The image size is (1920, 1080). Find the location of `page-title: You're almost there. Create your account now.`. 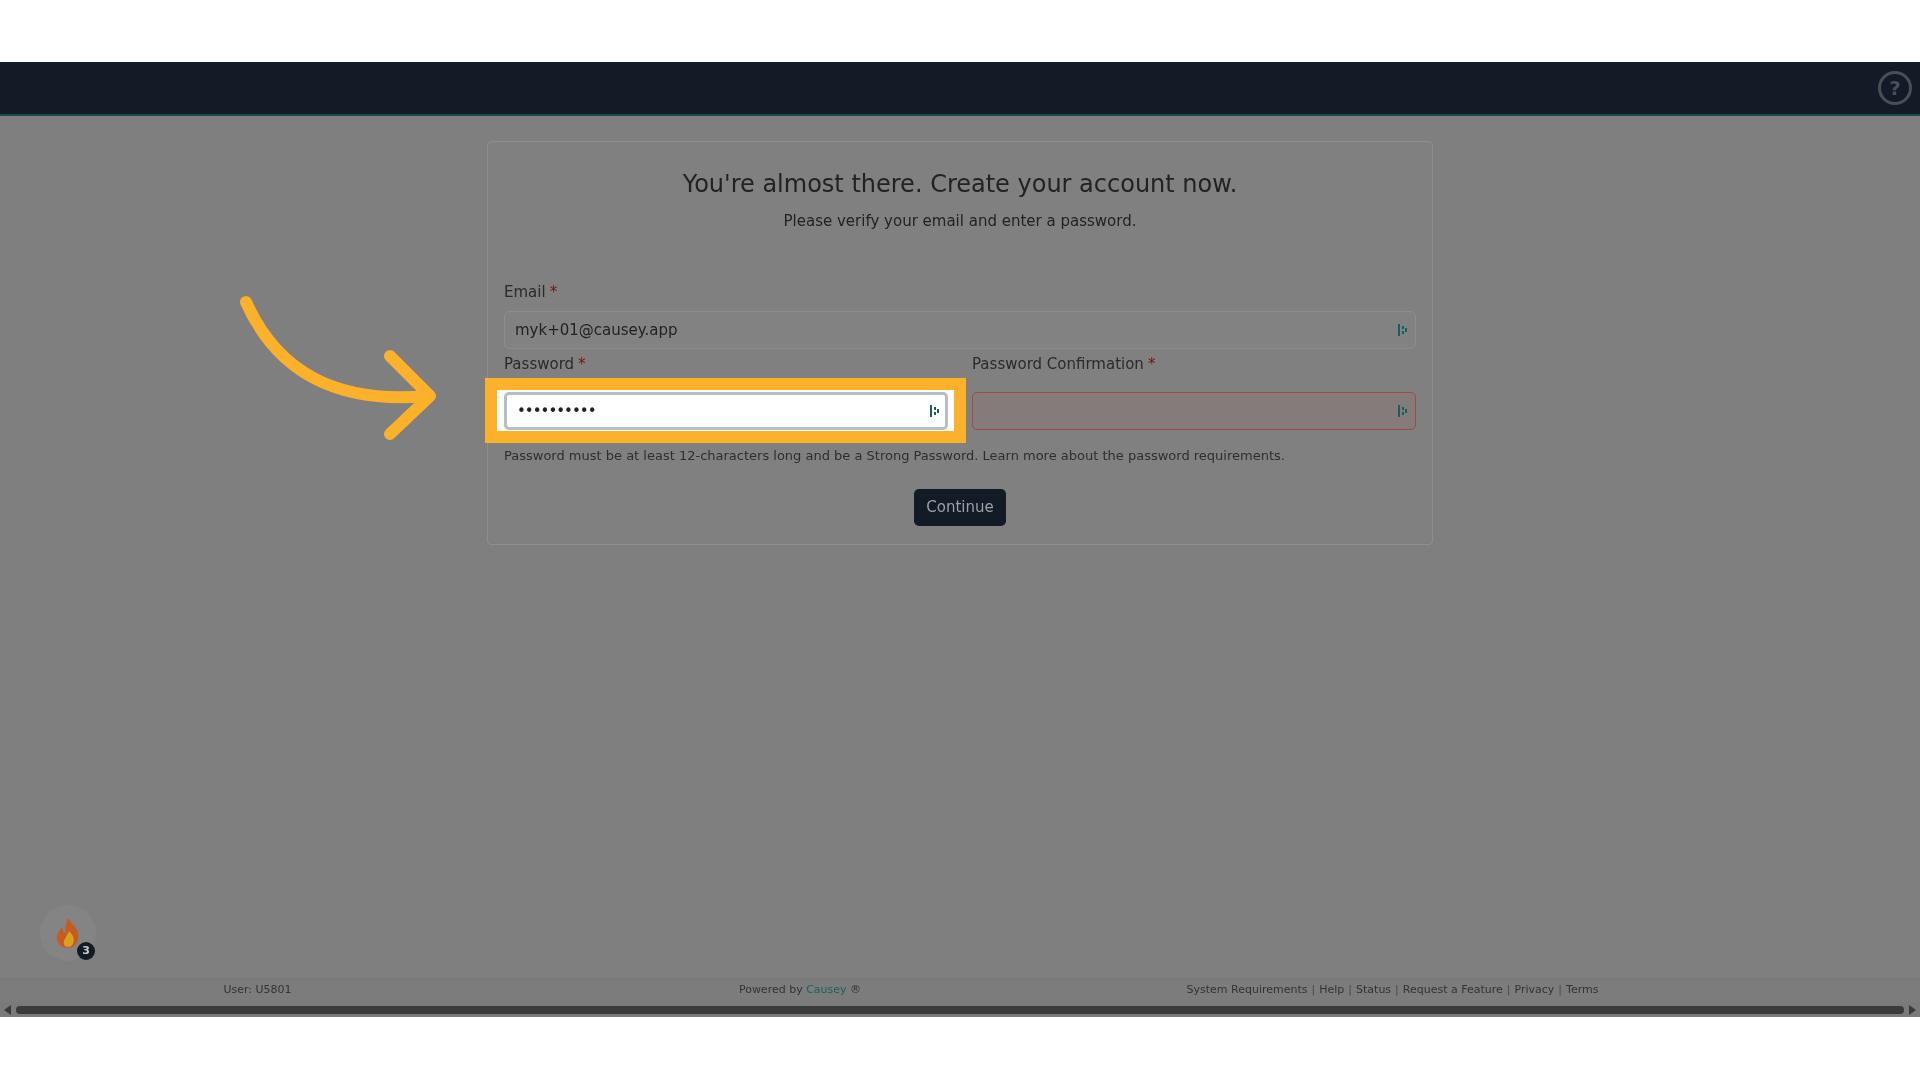

page-title: You're almost there. Create your account now. is located at coordinates (960, 184).